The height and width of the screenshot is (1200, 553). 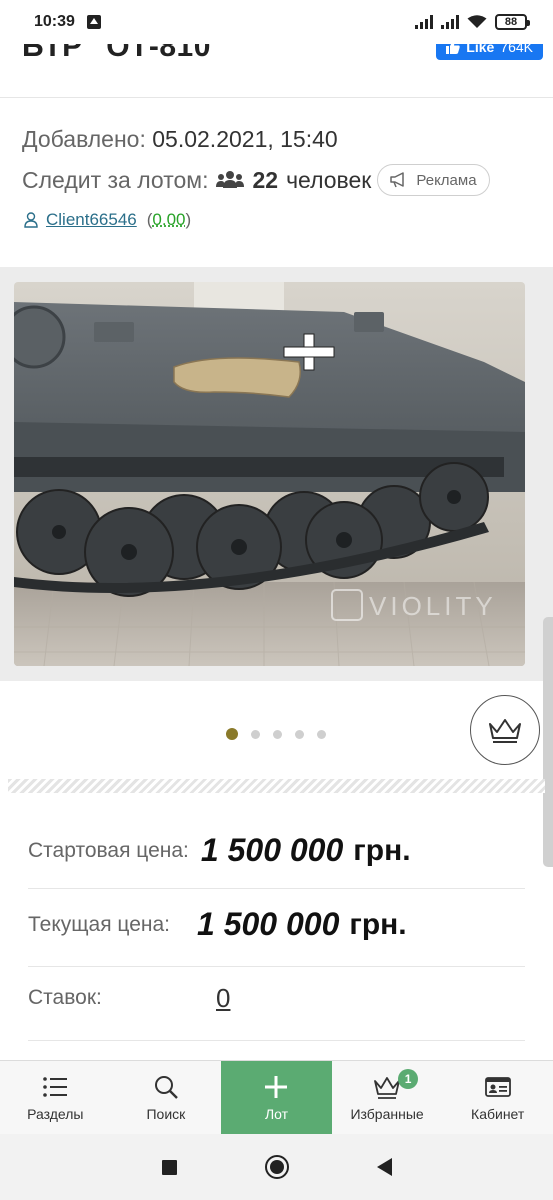 I want to click on user-icon, so click(x=31, y=220).